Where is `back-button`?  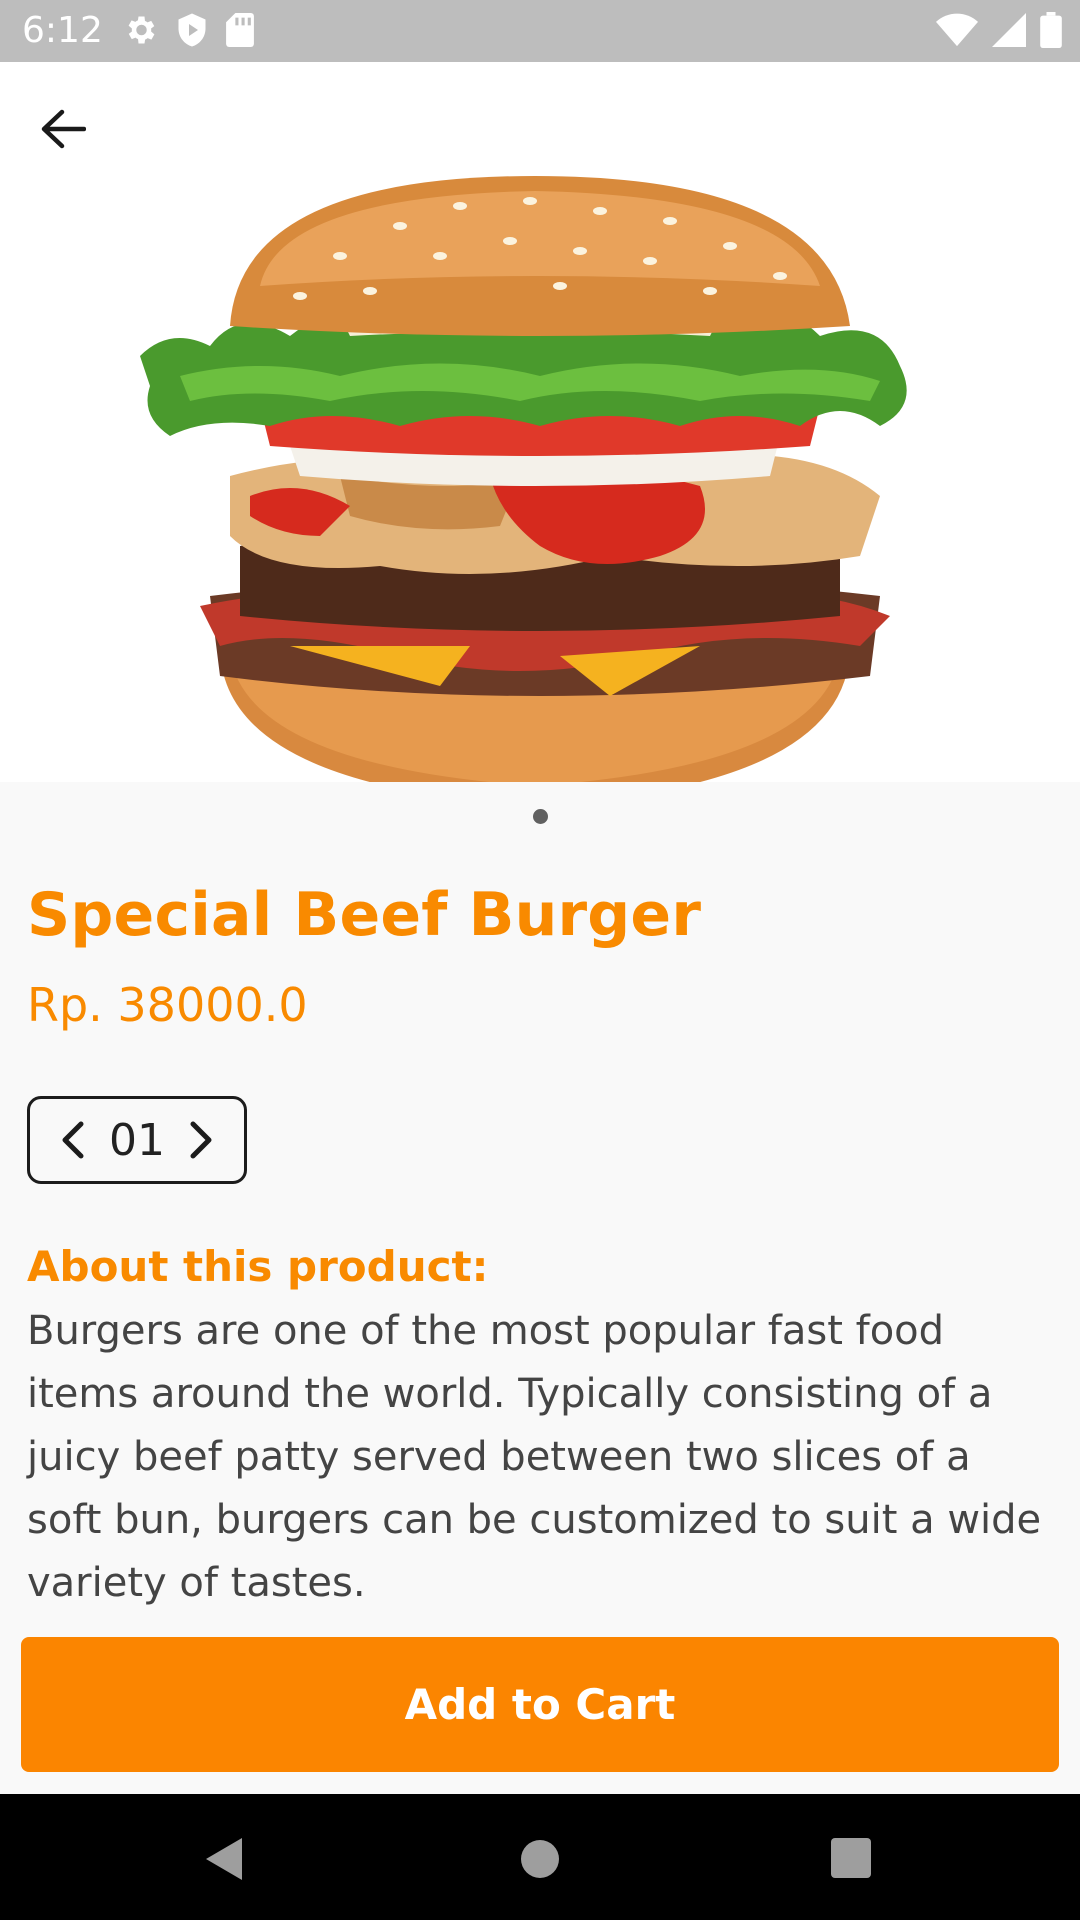
back-button is located at coordinates (63, 129).